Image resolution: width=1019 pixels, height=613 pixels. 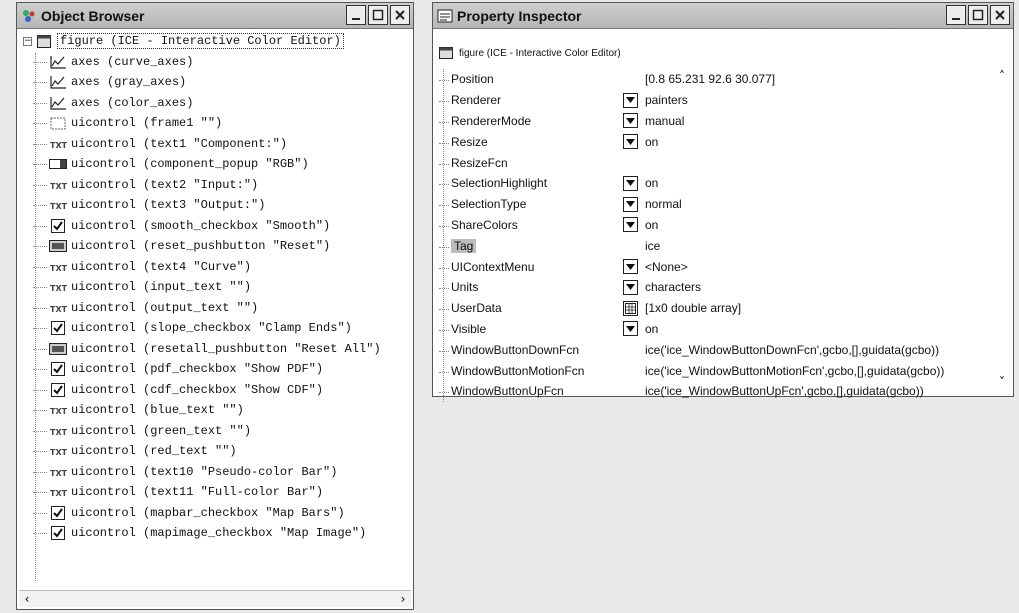 I want to click on tree-item: TXT uicontrol (blue_text ""), so click(x=215, y=410).